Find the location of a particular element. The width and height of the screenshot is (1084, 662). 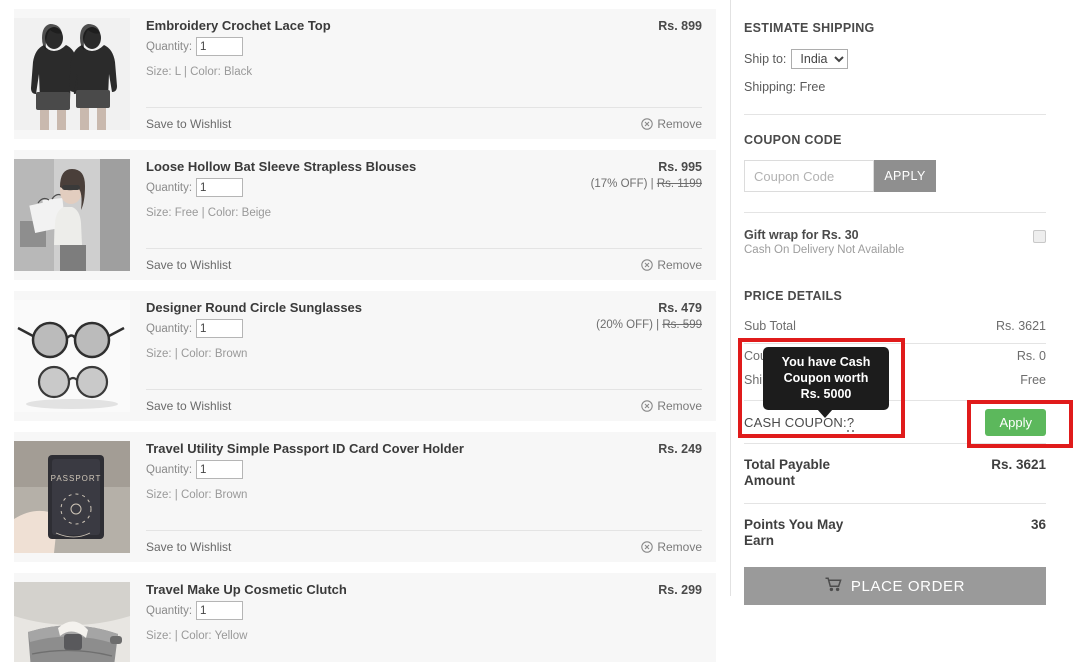

divider-below-cash-coupon is located at coordinates (895, 443).